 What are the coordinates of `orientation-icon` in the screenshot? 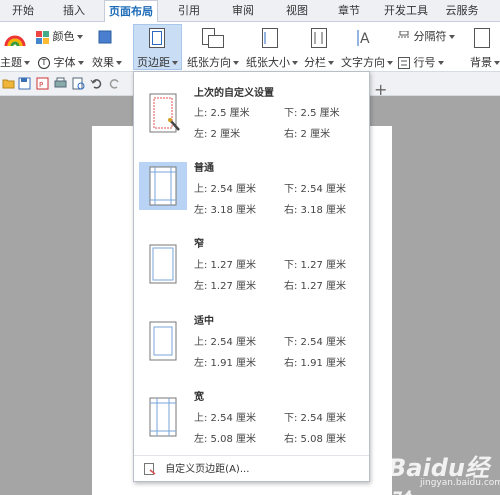 It's located at (213, 39).